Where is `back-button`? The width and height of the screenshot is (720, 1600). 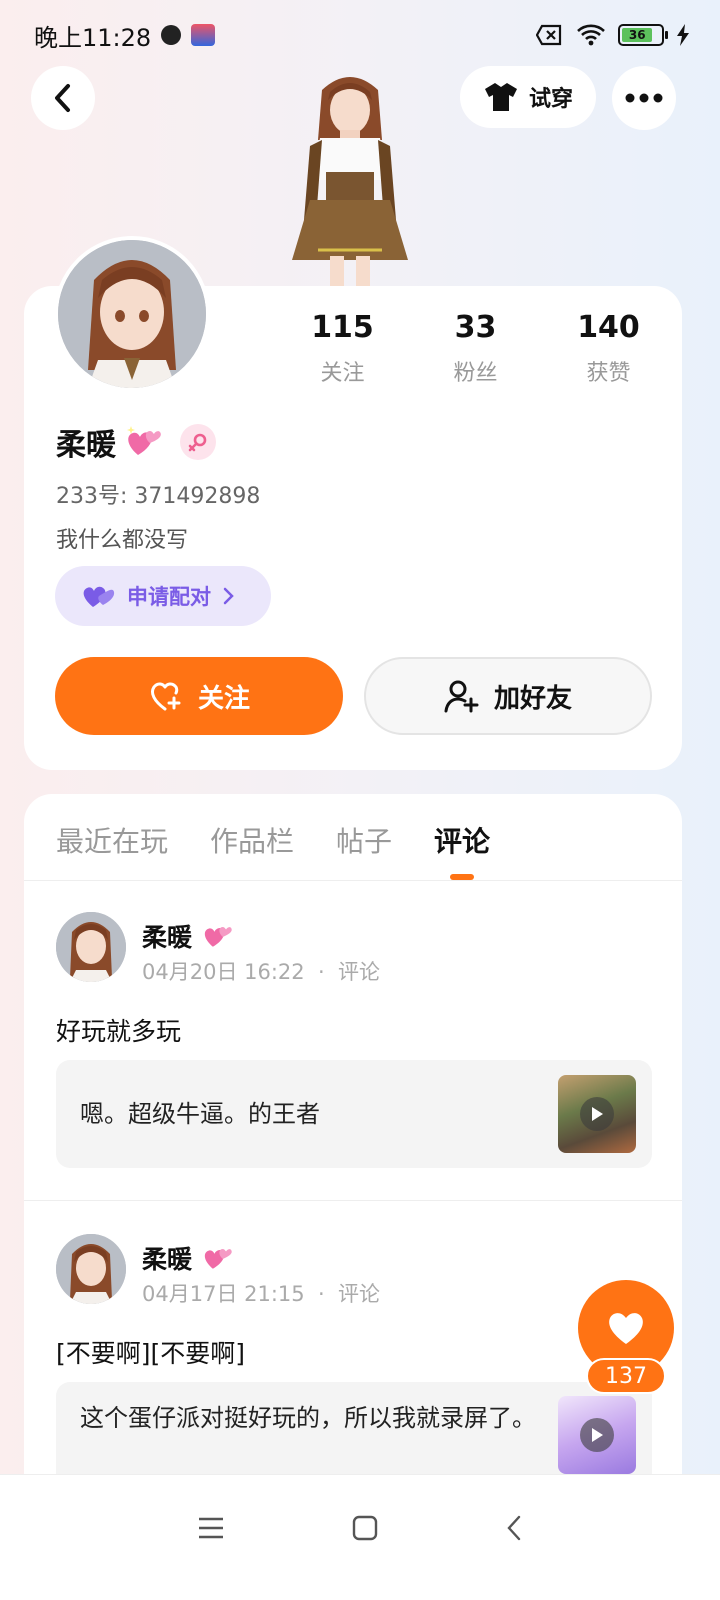
back-button is located at coordinates (63, 98).